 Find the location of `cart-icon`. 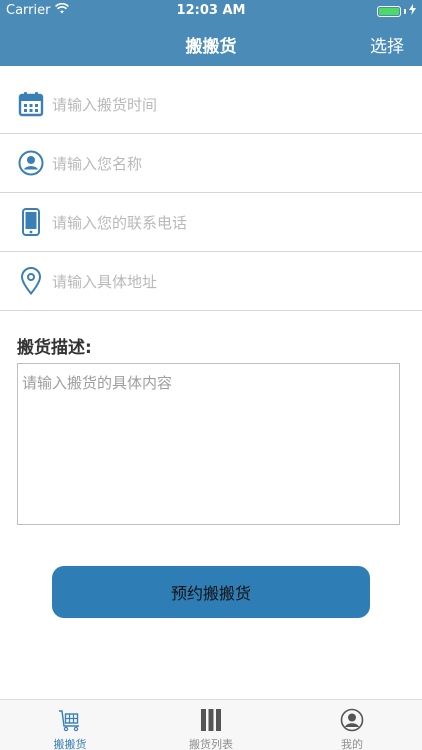

cart-icon is located at coordinates (70, 720).